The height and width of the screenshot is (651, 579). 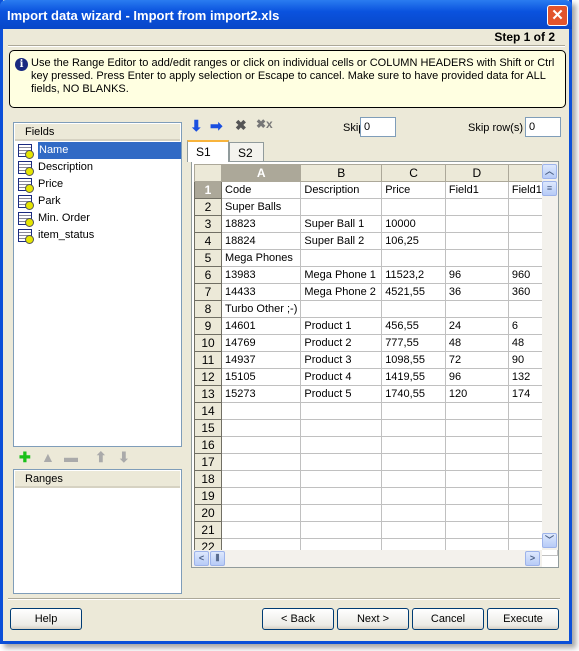 I want to click on row-header: 11, so click(x=208, y=360).